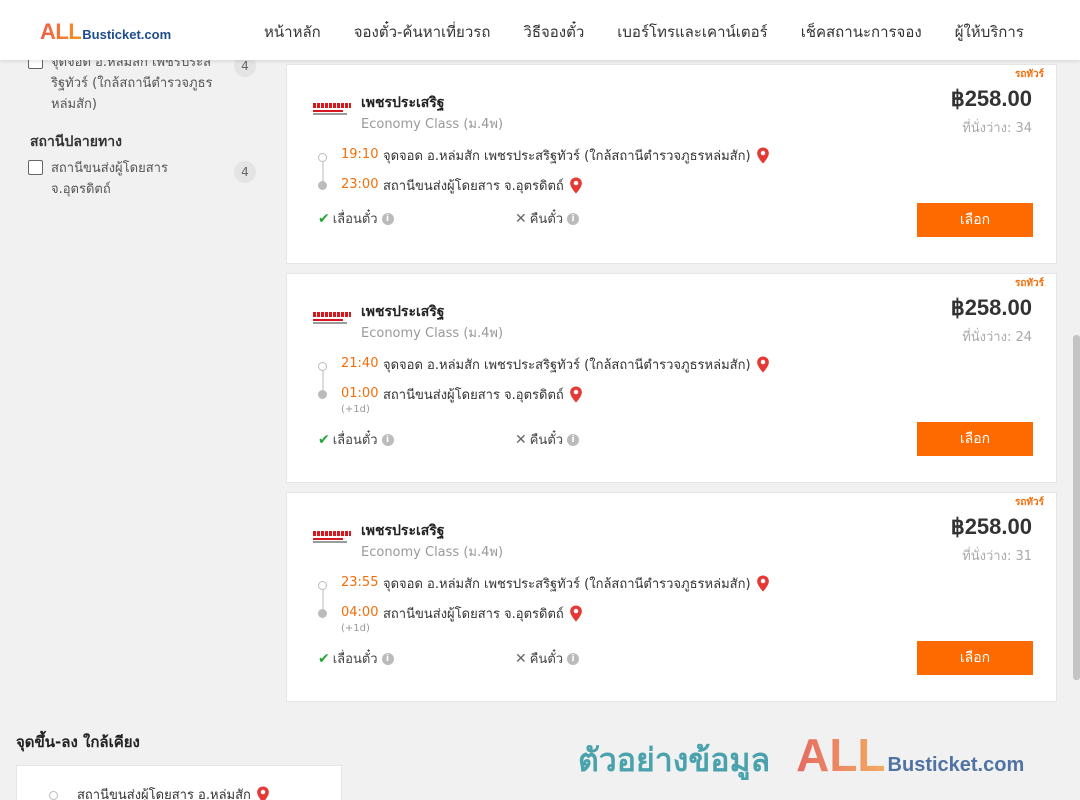 This screenshot has width=1080, height=800. Describe the element at coordinates (997, 337) in the screenshot. I see `seats-available: ที่นั่งว่าง: 24` at that location.